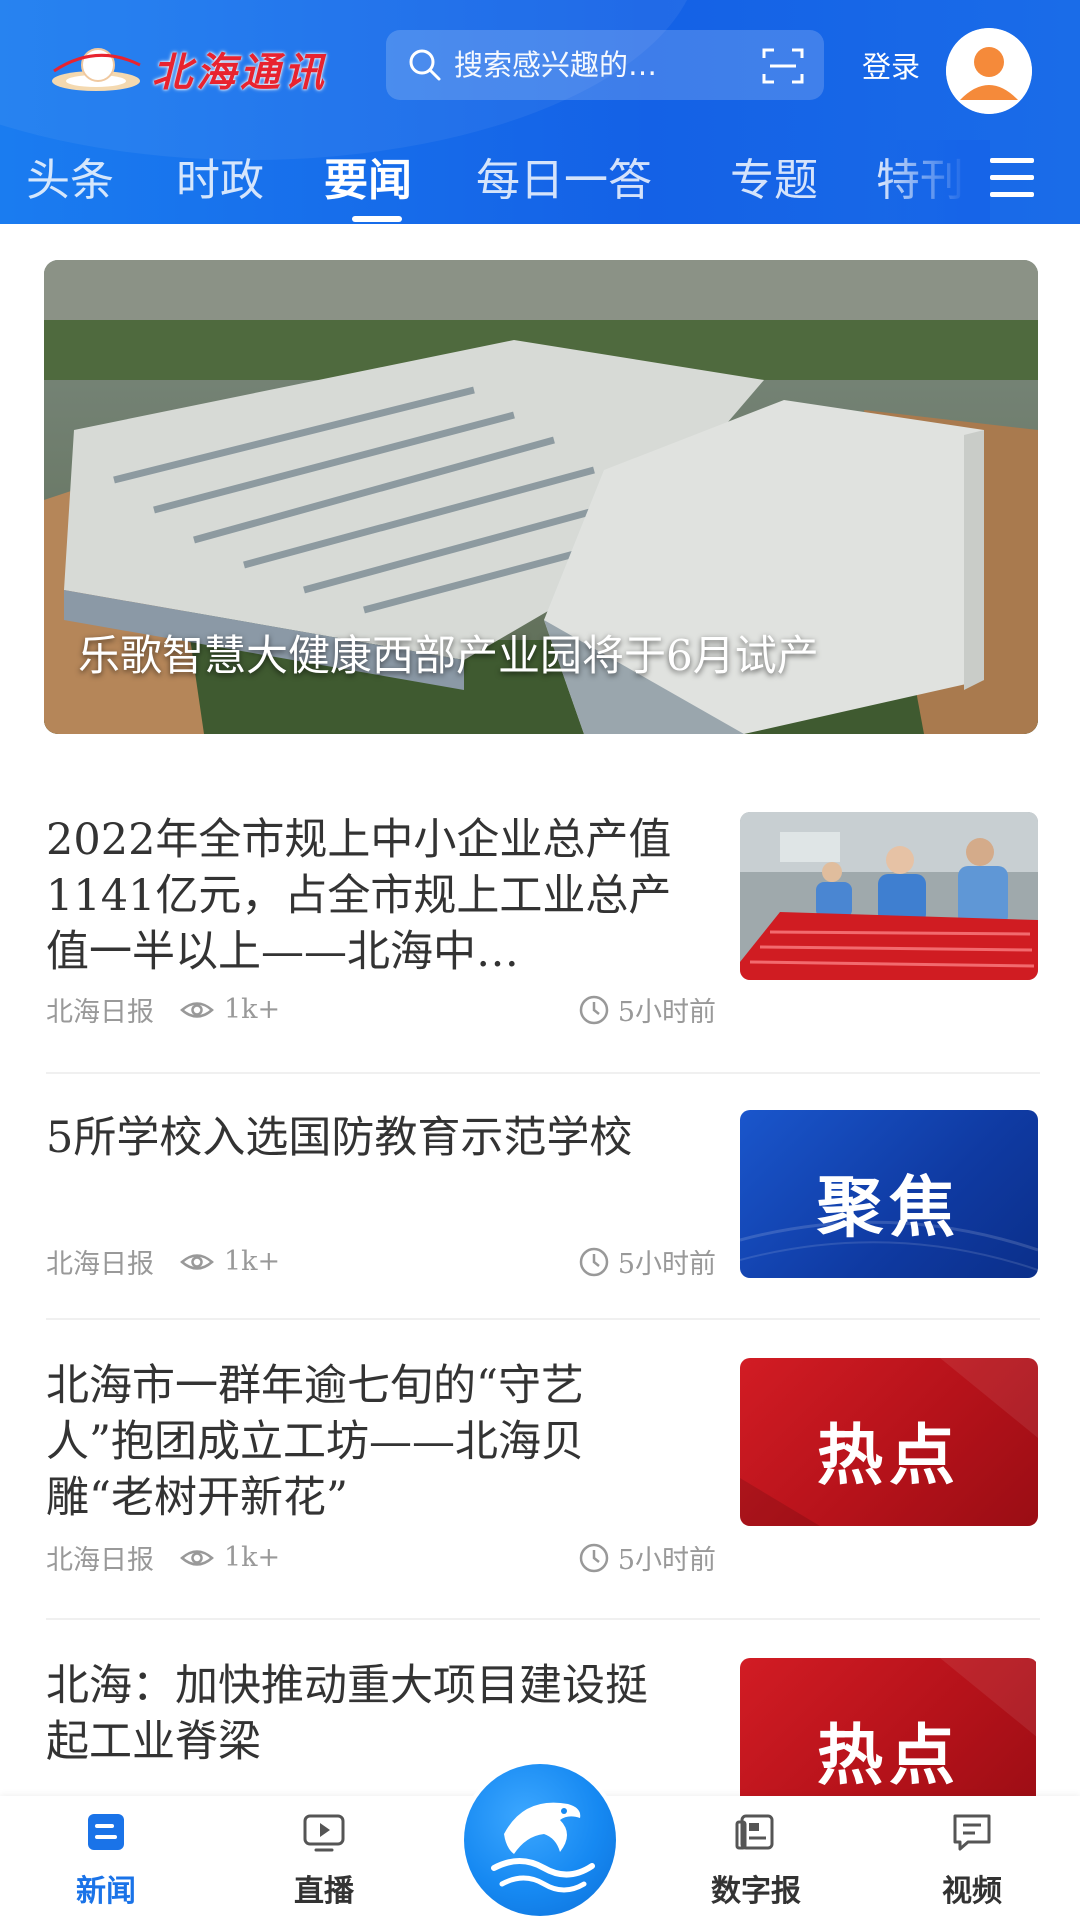 The width and height of the screenshot is (1080, 1920). What do you see at coordinates (70, 176) in the screenshot?
I see `tab-toutiao: 头条` at bounding box center [70, 176].